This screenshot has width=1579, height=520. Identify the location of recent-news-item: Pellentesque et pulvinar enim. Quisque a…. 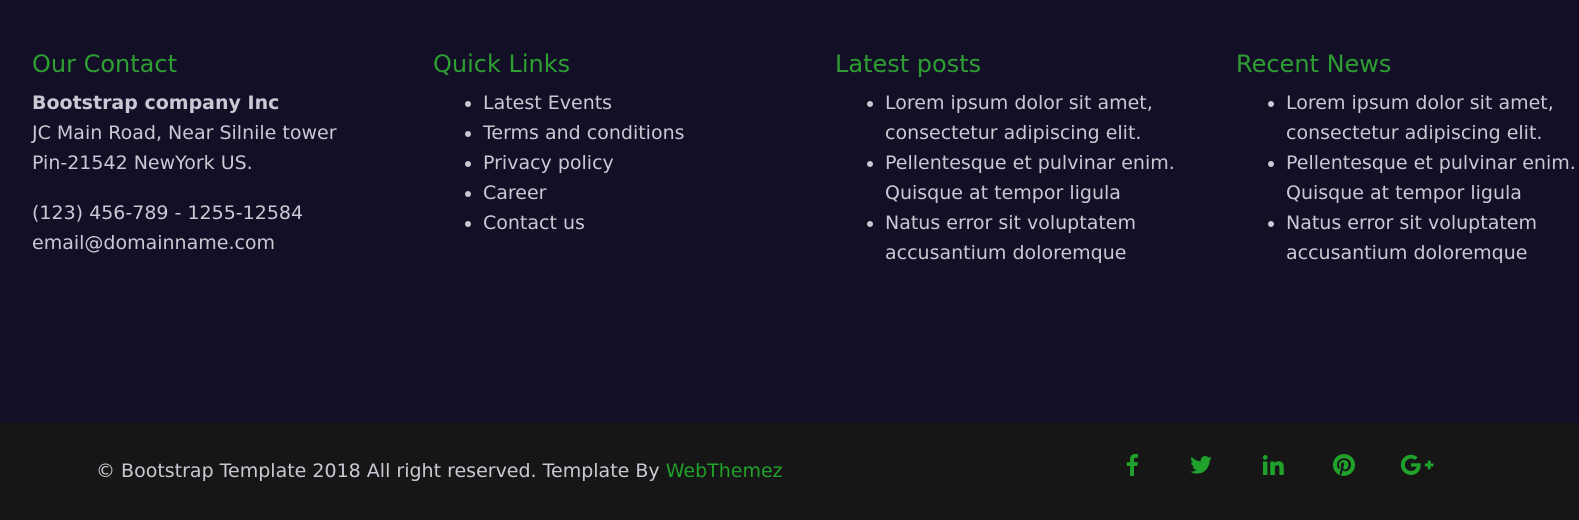
(1432, 178).